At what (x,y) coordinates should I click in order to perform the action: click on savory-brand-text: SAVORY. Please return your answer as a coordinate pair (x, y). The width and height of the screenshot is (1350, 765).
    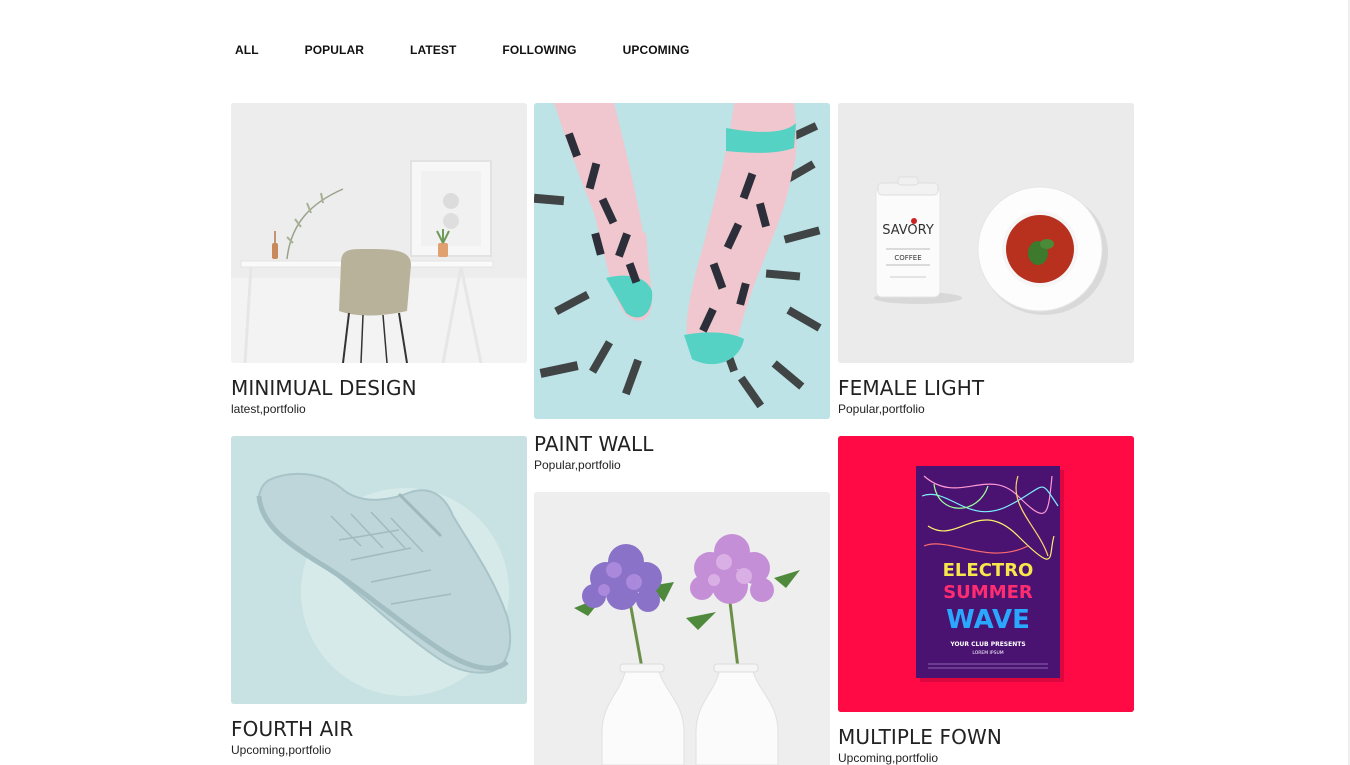
    Looking at the image, I should click on (908, 230).